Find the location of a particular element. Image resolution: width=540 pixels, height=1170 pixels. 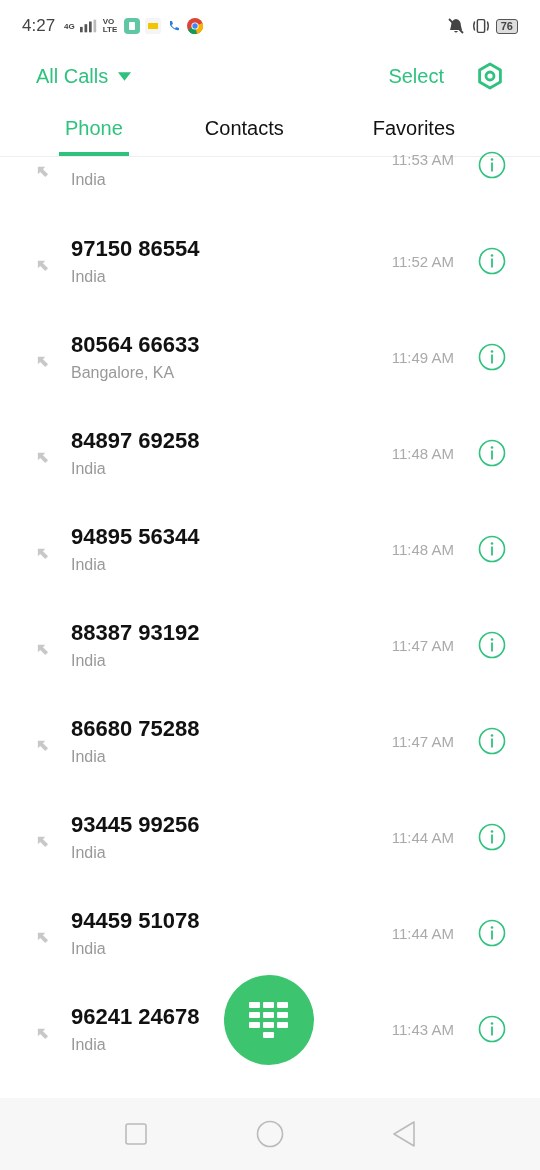

call-time: 11:52 AM is located at coordinates (422, 261).